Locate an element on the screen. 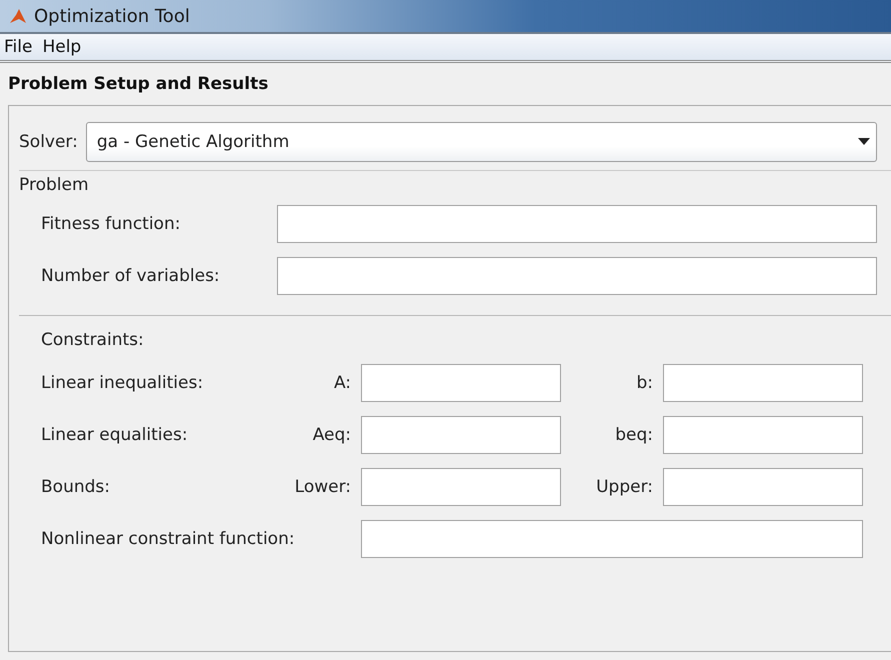  field-label: Lower: is located at coordinates (322, 487).